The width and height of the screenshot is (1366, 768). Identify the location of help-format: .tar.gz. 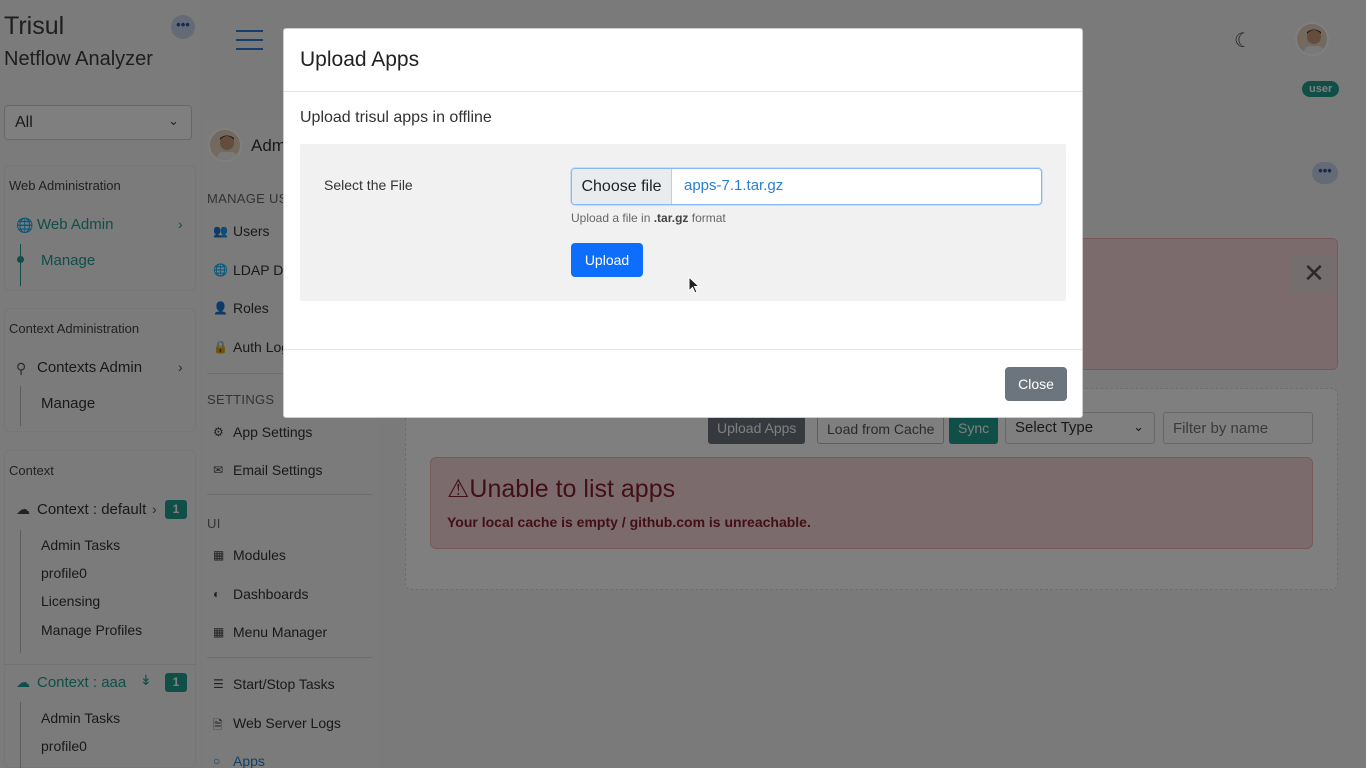
(671, 218).